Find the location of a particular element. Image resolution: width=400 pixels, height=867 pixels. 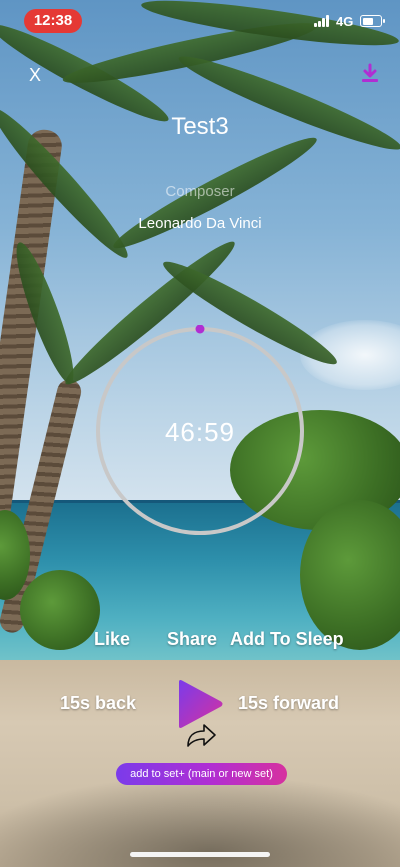

add-to-sleep-button: Add To Sleep is located at coordinates (287, 639).